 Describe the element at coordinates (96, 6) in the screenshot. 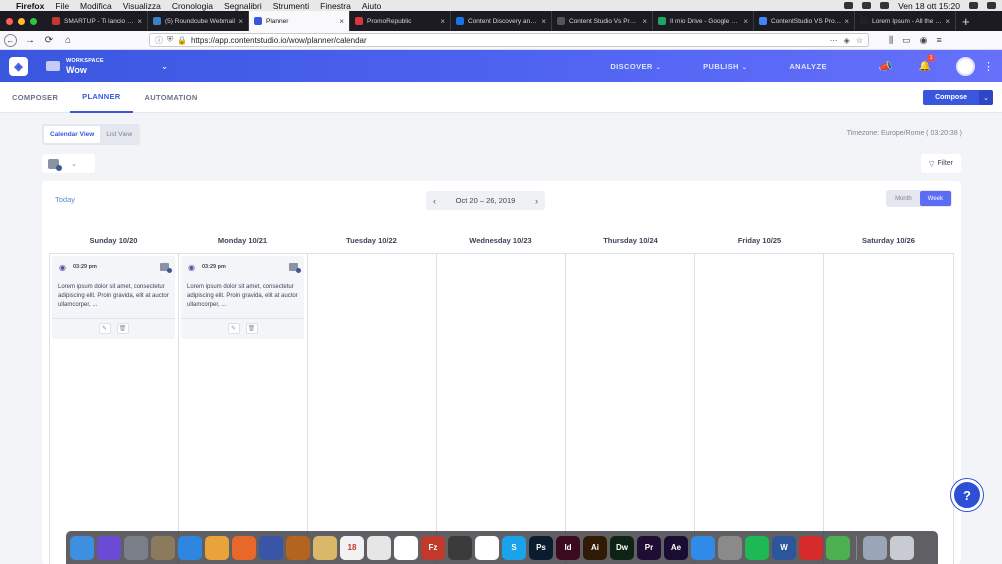

I see `menu-modifica: Modifica` at that location.